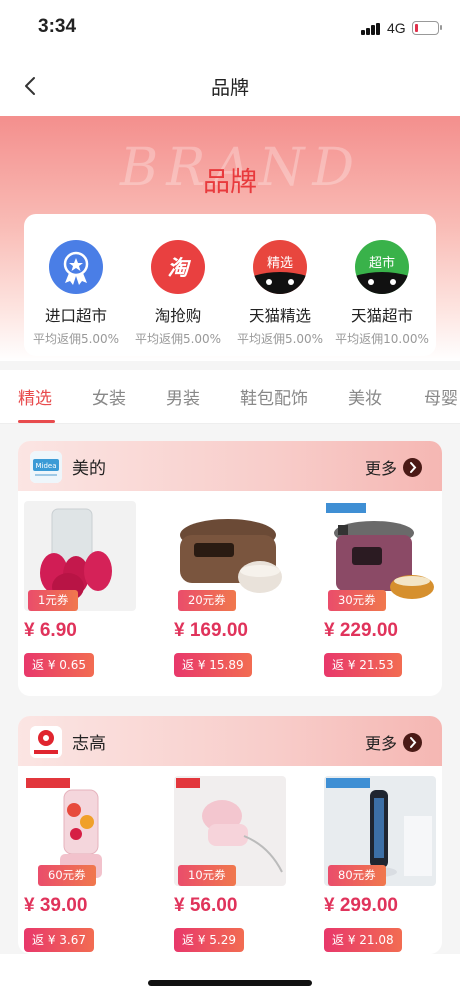 This screenshot has width=460, height=996. Describe the element at coordinates (206, 905) in the screenshot. I see `product-price: ¥ 56.00` at that location.